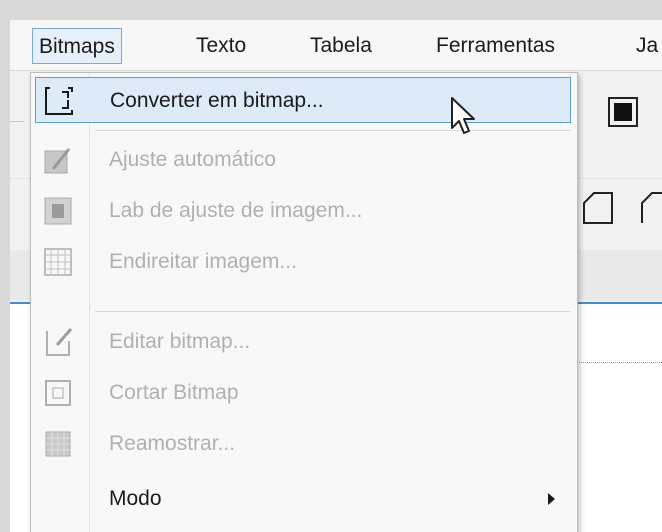  Describe the element at coordinates (303, 499) in the screenshot. I see `menu-item-mode: Modo` at that location.